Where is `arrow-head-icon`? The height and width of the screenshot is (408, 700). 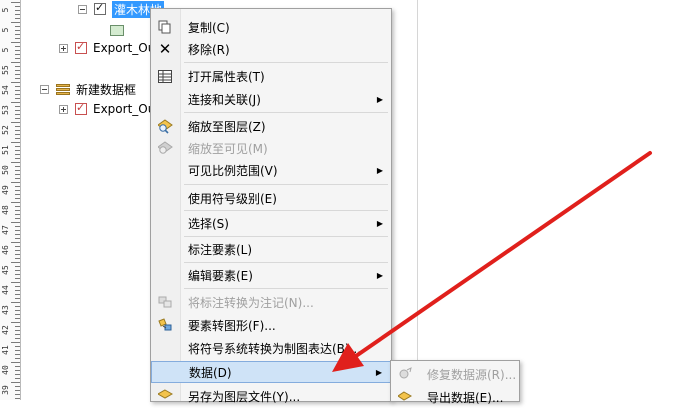 arrow-head-icon is located at coordinates (348, 357).